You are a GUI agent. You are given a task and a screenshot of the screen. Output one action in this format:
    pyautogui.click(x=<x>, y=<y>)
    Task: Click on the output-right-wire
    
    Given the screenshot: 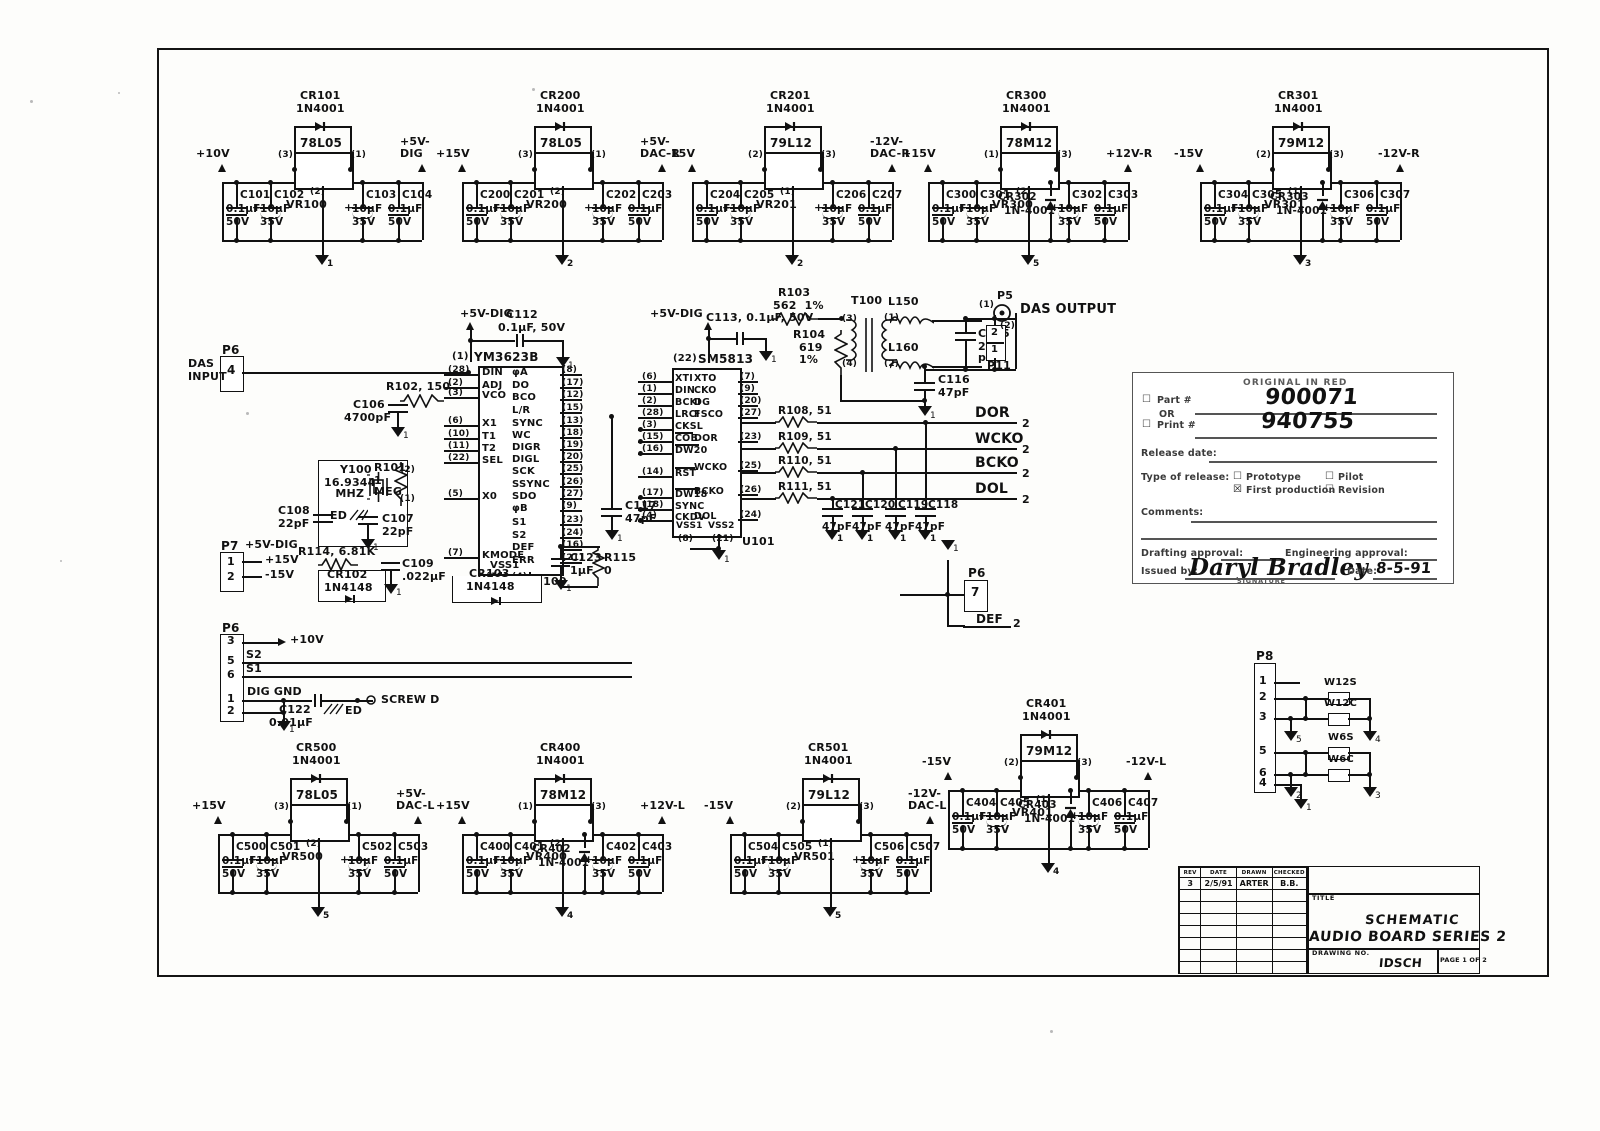 What is the action you would take?
    pyautogui.click(x=917, y=449)
    